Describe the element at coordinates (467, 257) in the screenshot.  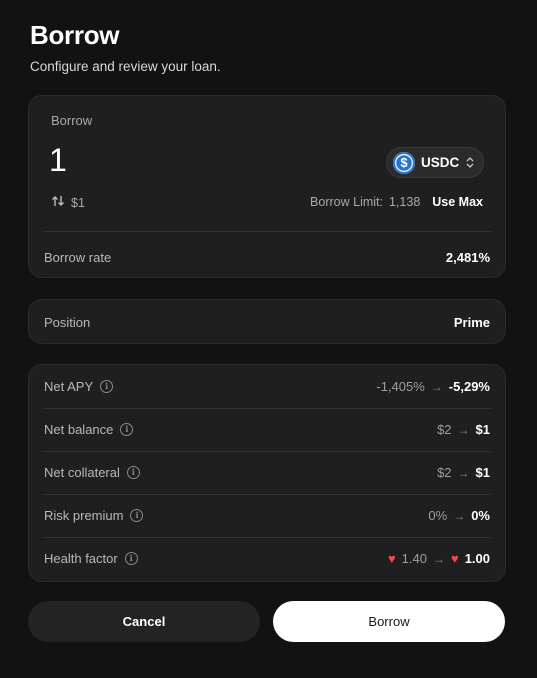
I see `borrow-rate-value: 2,481%` at that location.